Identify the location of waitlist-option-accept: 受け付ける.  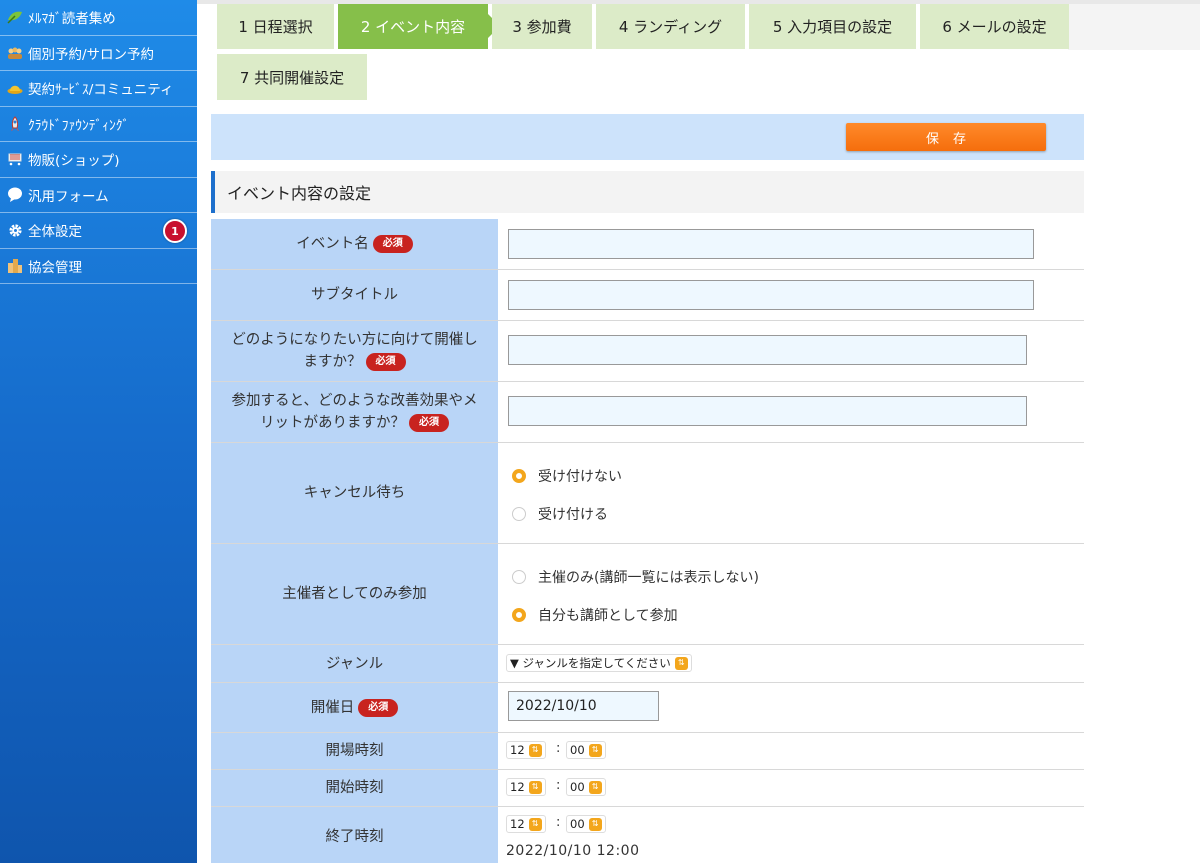
(560, 514).